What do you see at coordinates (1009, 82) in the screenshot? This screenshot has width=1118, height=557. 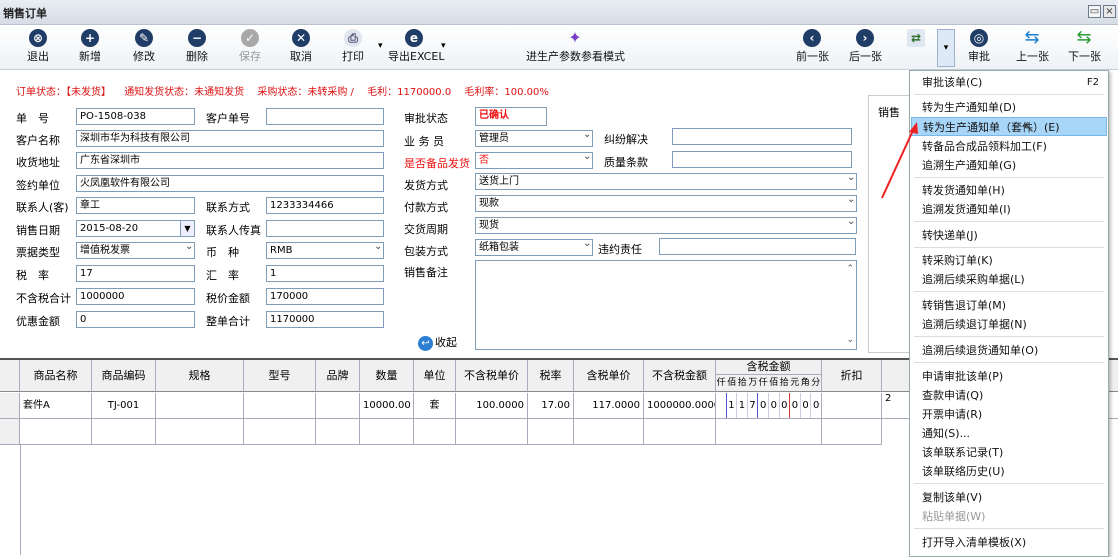 I see `menu-item-approve: 审批该单(C) F2` at bounding box center [1009, 82].